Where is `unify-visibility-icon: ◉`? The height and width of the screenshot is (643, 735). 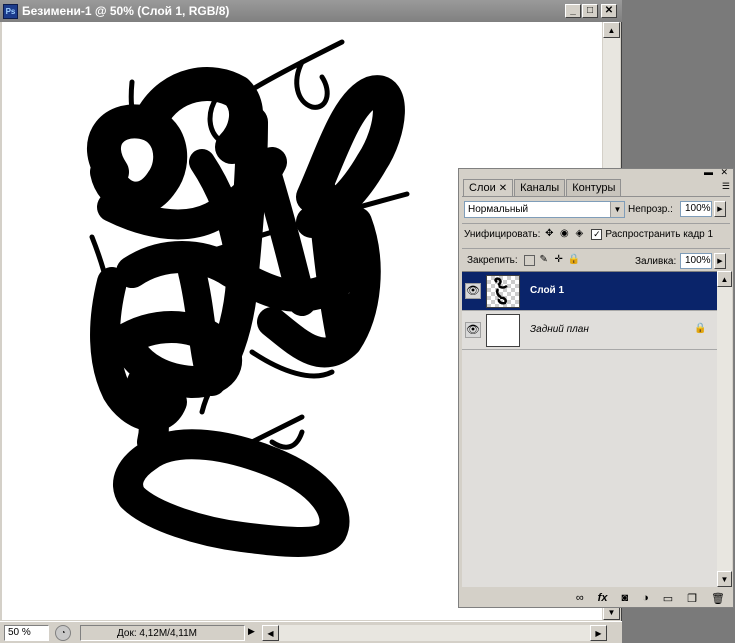
unify-visibility-icon: ◉ is located at coordinates (564, 234).